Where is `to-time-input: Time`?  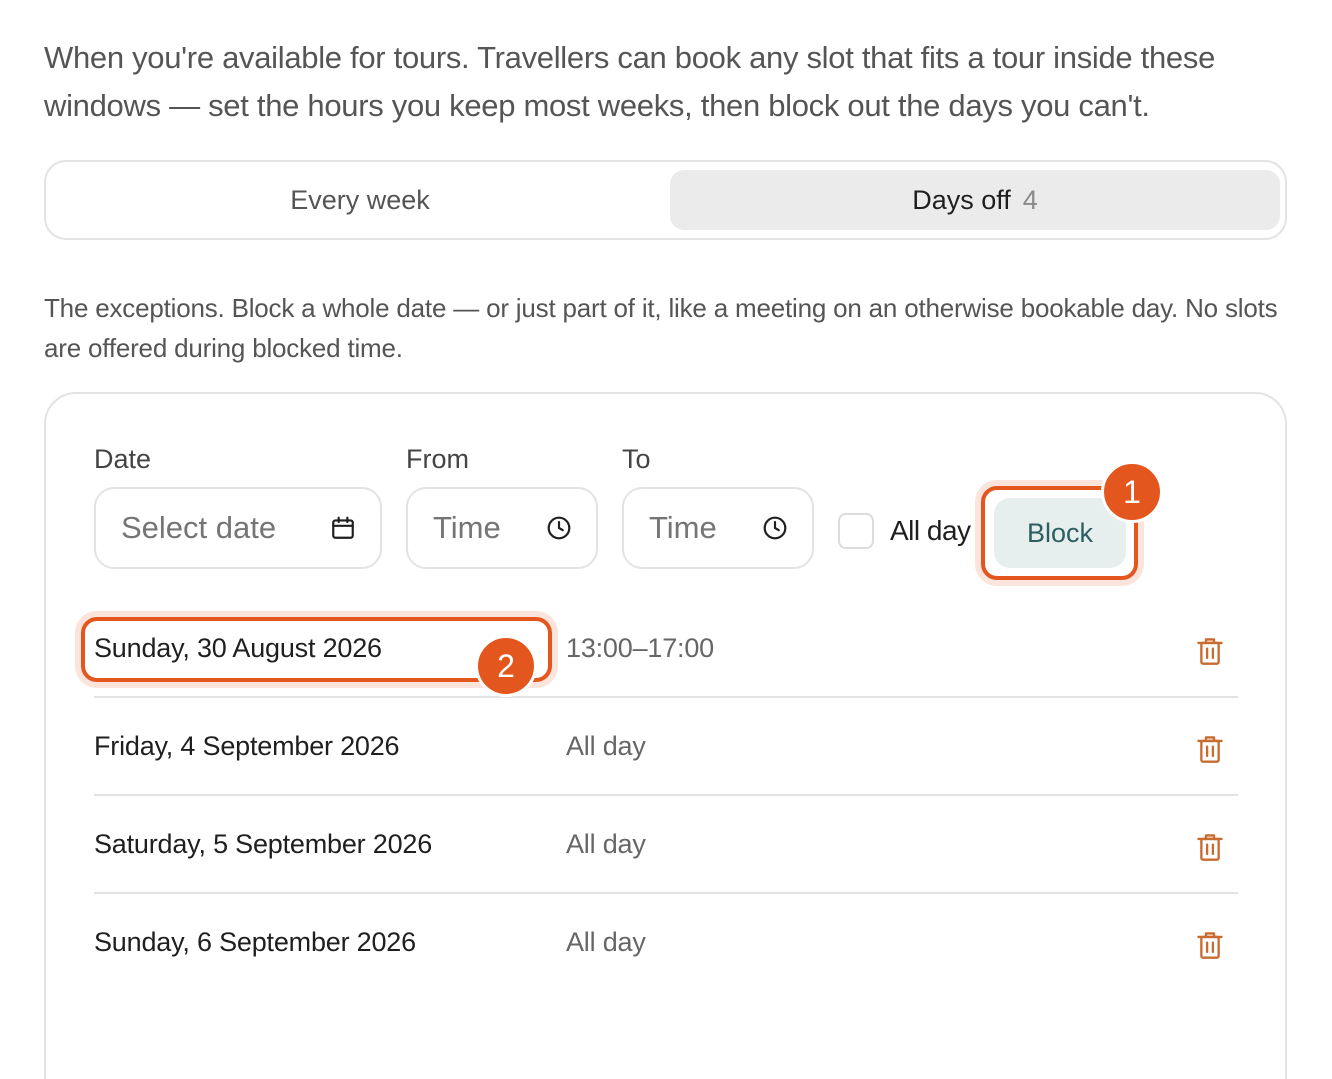
to-time-input: Time is located at coordinates (718, 528).